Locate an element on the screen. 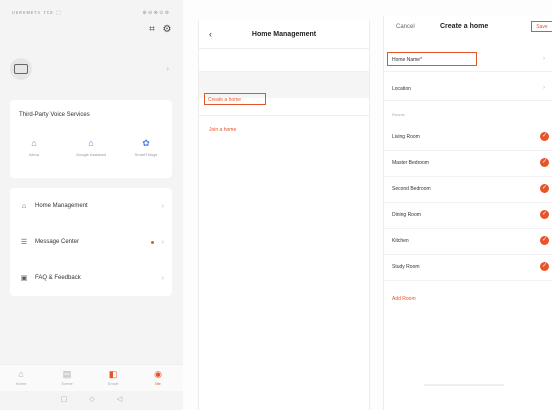 The image size is (552, 410). rooms-section-header: Rooms is located at coordinates (398, 114).